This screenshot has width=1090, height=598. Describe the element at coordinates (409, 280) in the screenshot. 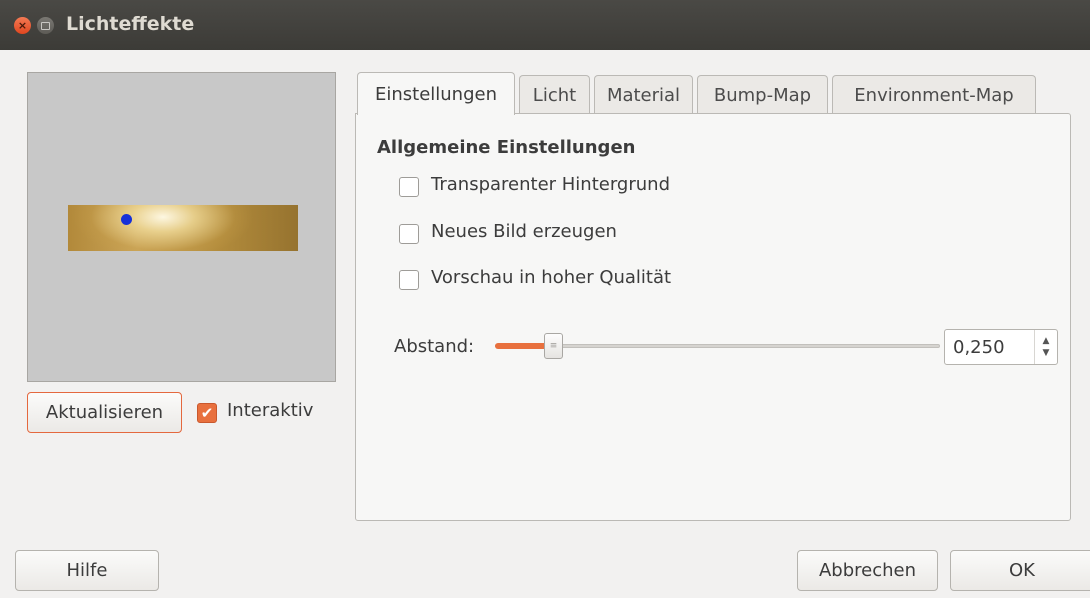

I see `high-quality-preview-checkbox` at that location.